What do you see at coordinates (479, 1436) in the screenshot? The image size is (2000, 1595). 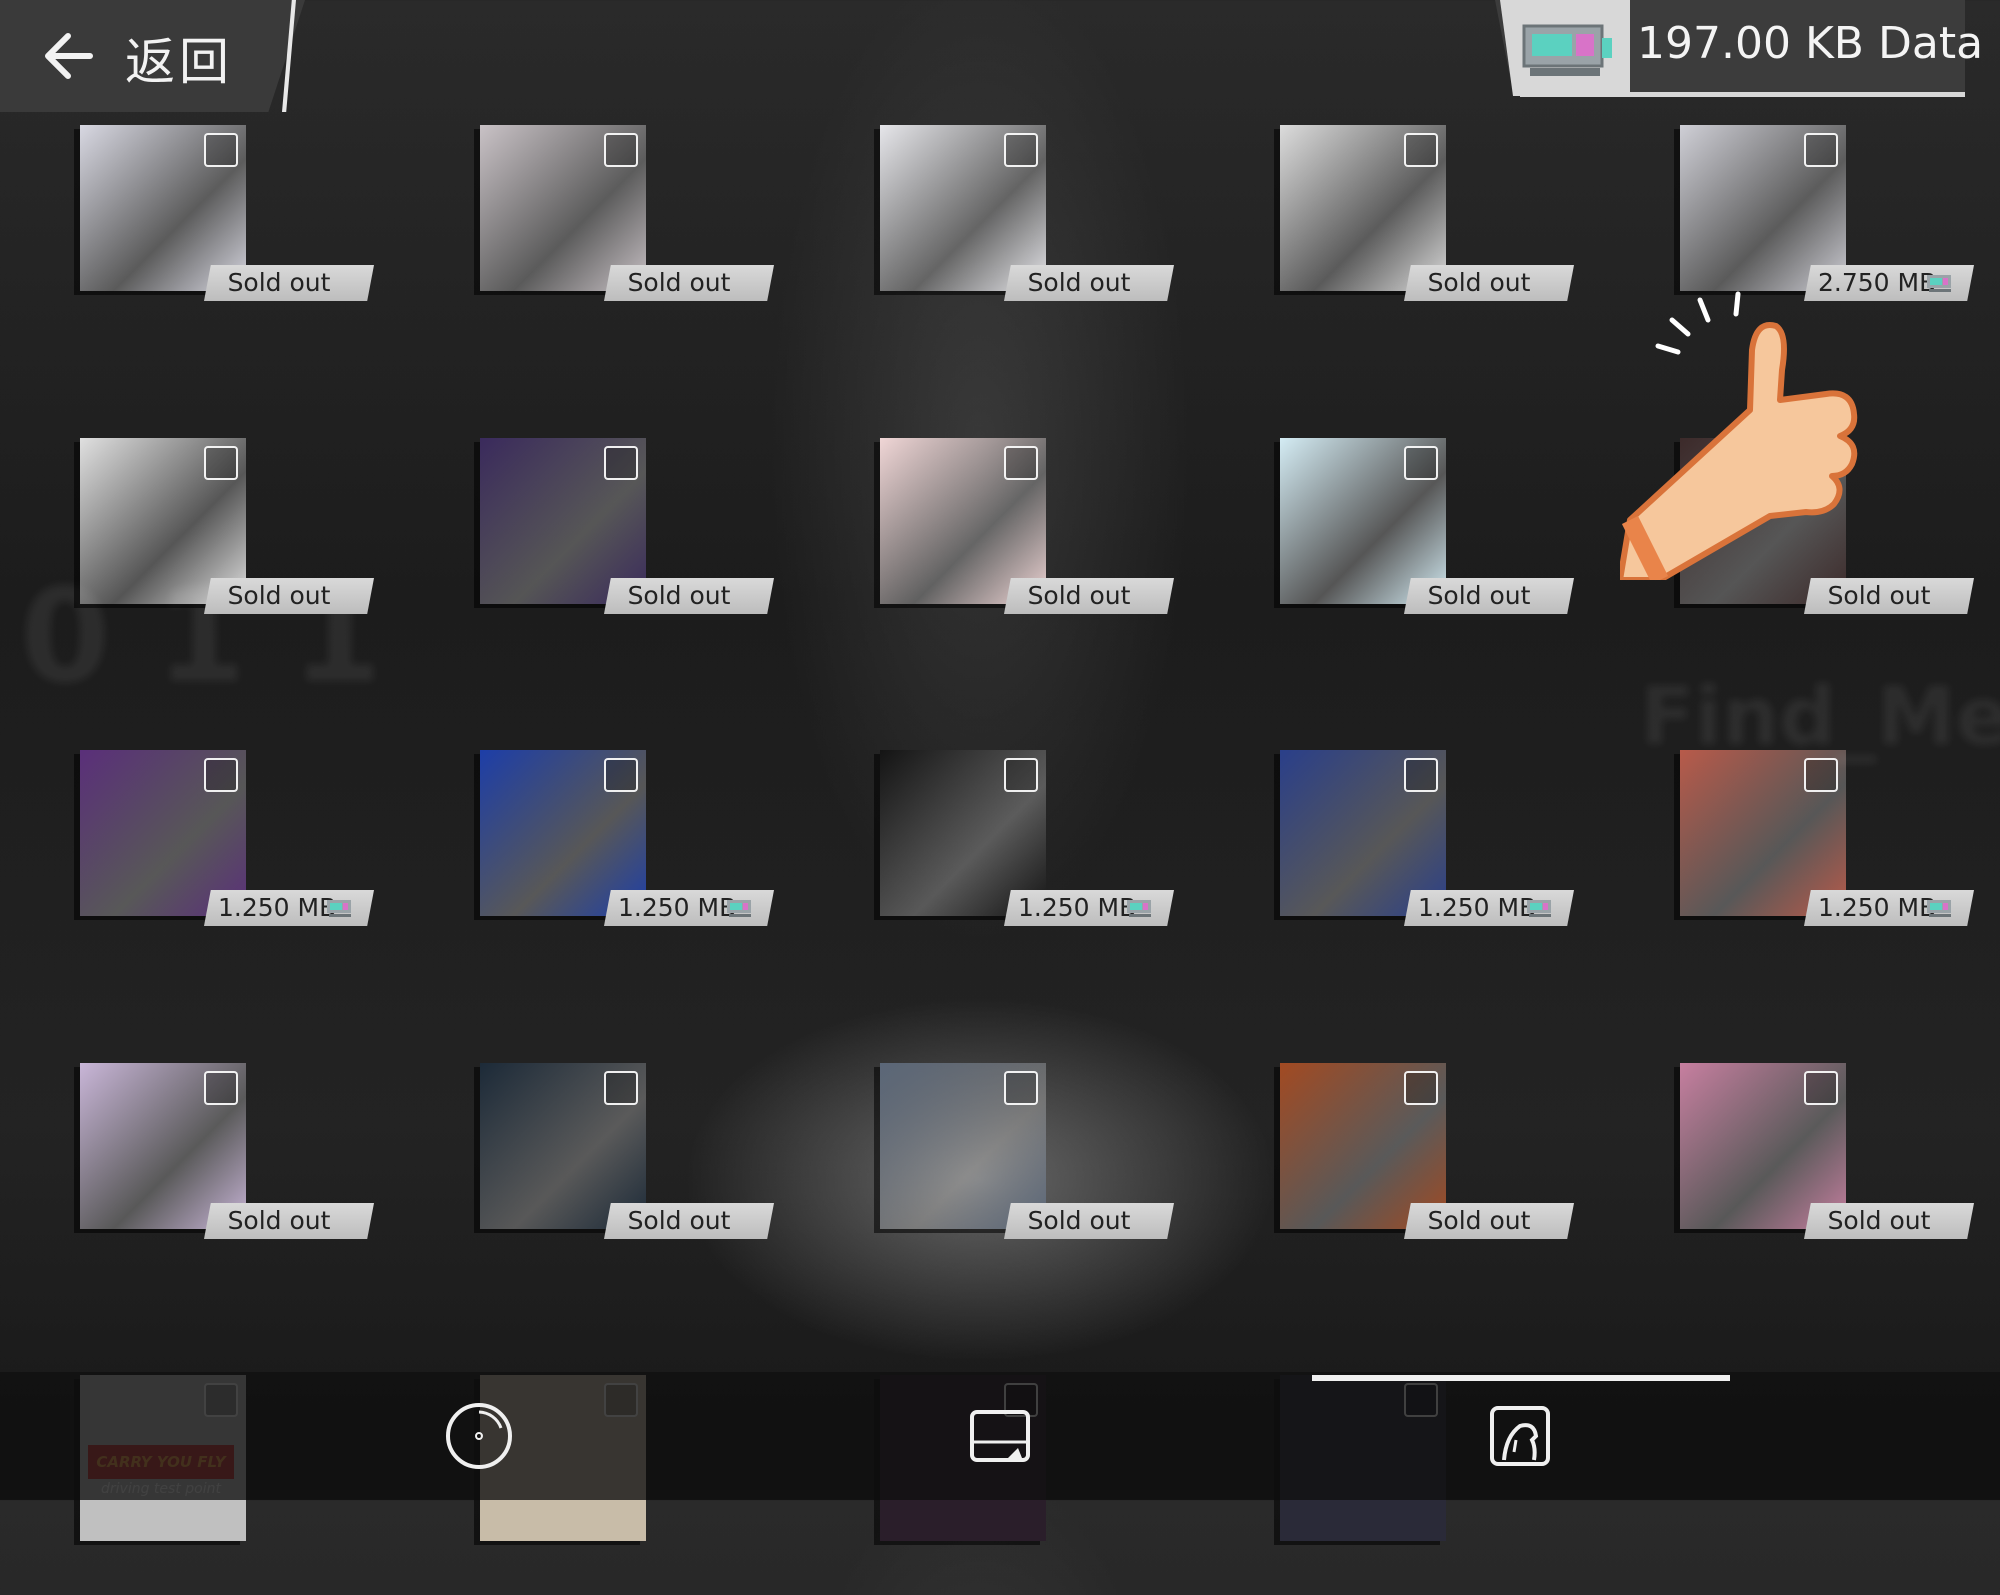 I see `disc-icon` at bounding box center [479, 1436].